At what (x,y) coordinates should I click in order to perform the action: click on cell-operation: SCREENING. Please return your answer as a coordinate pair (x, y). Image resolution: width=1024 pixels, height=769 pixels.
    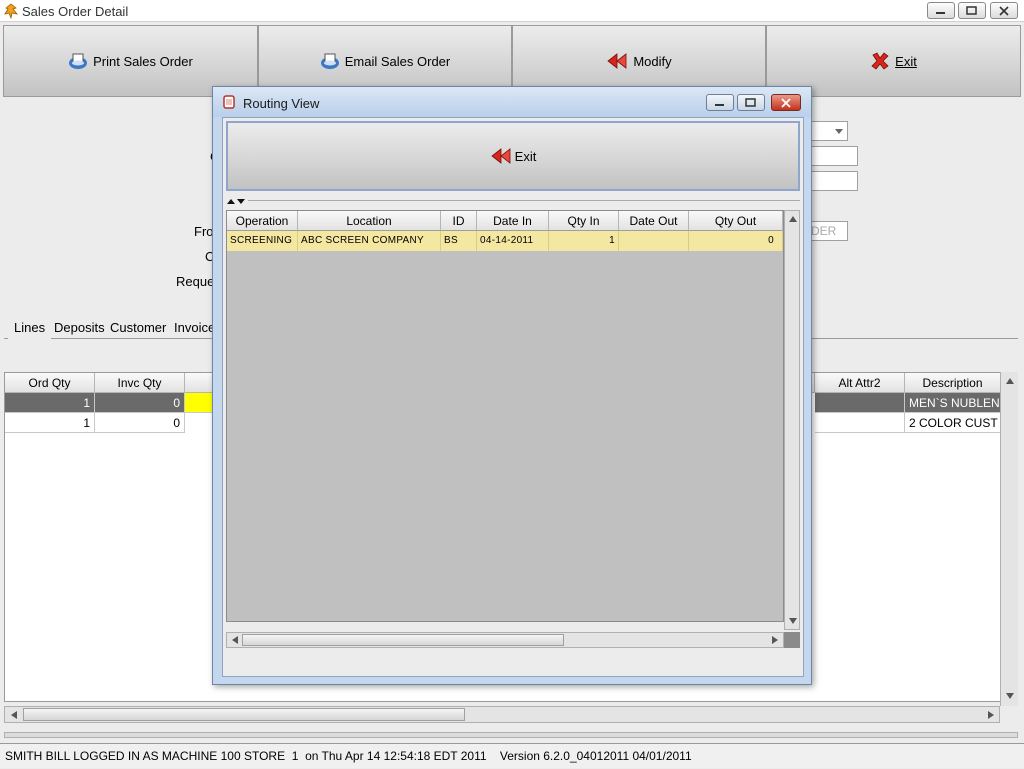
    Looking at the image, I should click on (262, 241).